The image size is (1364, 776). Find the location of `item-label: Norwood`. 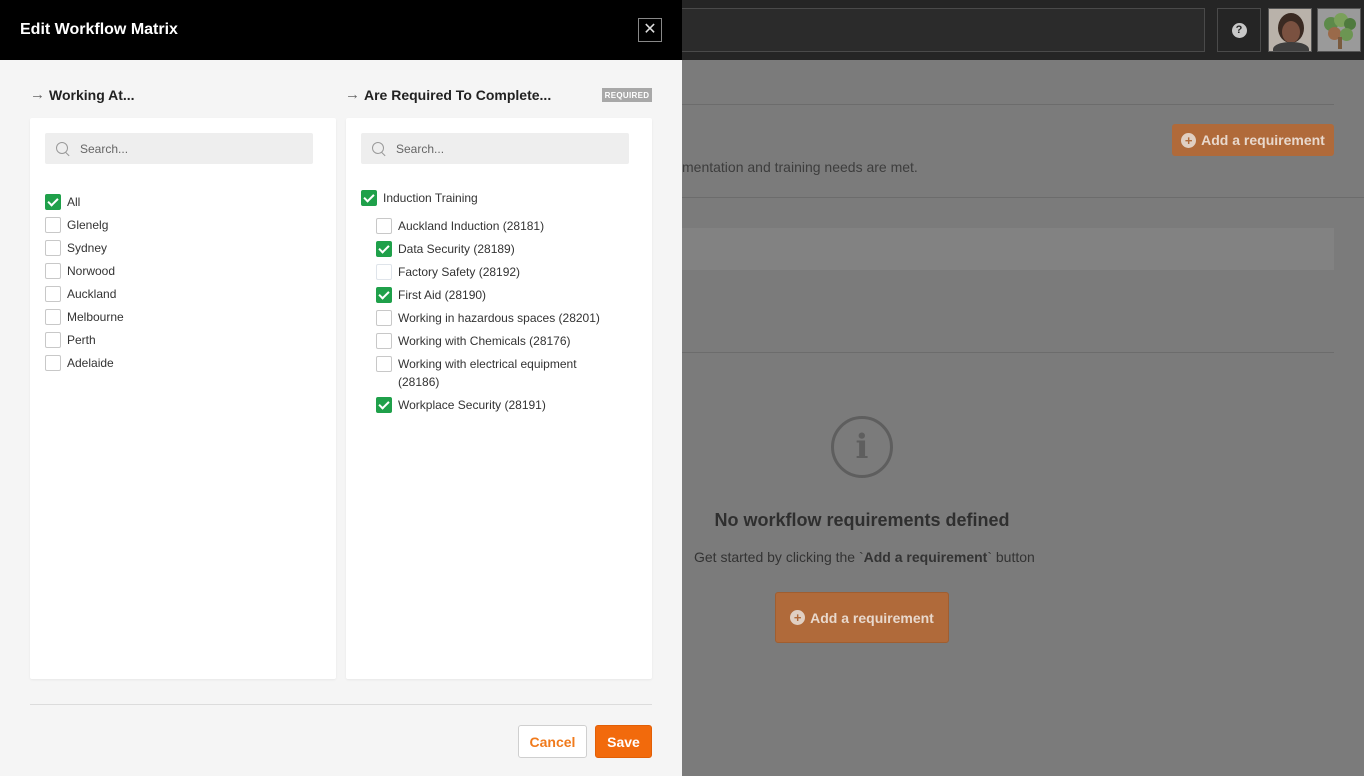

item-label: Norwood is located at coordinates (91, 271).